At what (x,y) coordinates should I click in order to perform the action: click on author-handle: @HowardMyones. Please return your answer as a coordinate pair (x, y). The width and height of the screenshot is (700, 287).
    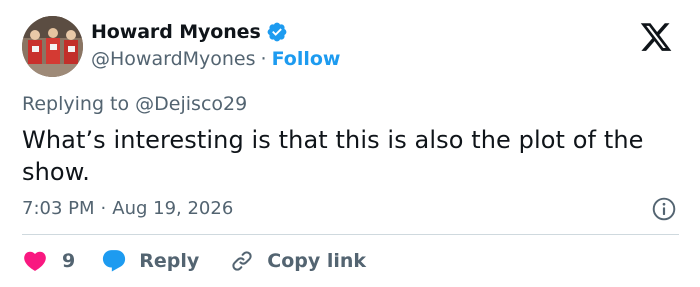
    Looking at the image, I should click on (173, 59).